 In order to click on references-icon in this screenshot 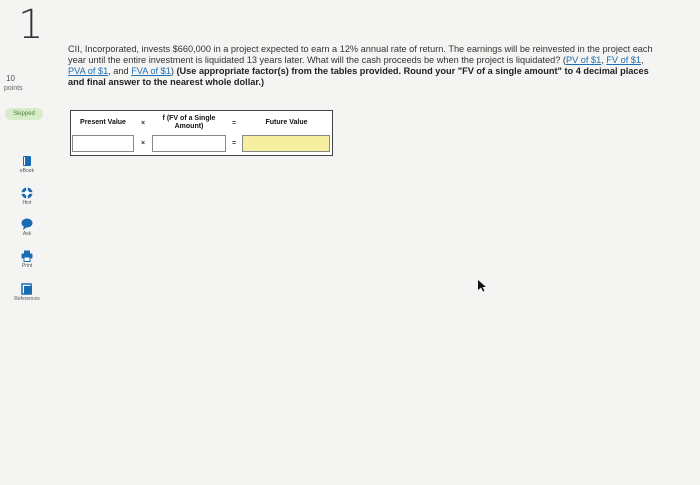, I will do `click(26, 289)`.